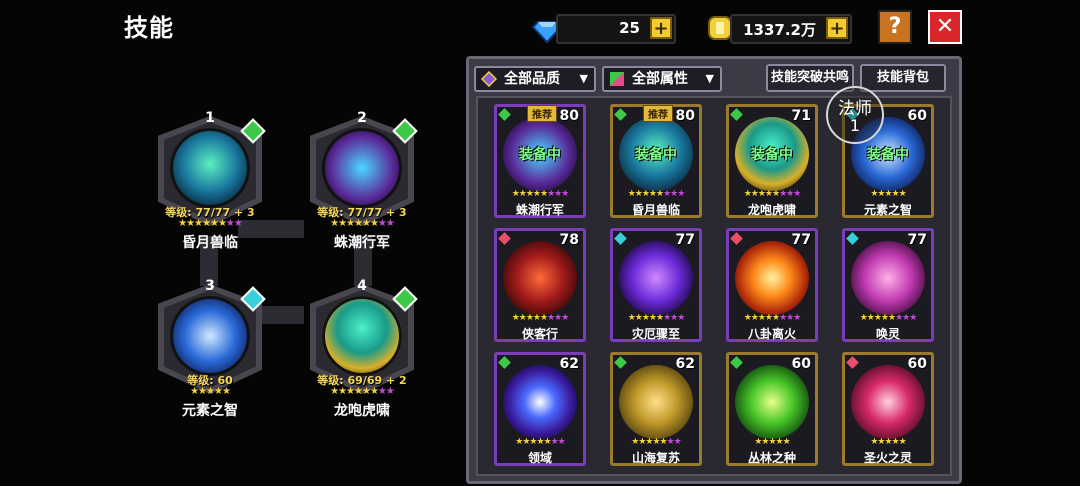 This screenshot has height=486, width=1080. Describe the element at coordinates (661, 28) in the screenshot. I see `add-diamond-button: +` at that location.